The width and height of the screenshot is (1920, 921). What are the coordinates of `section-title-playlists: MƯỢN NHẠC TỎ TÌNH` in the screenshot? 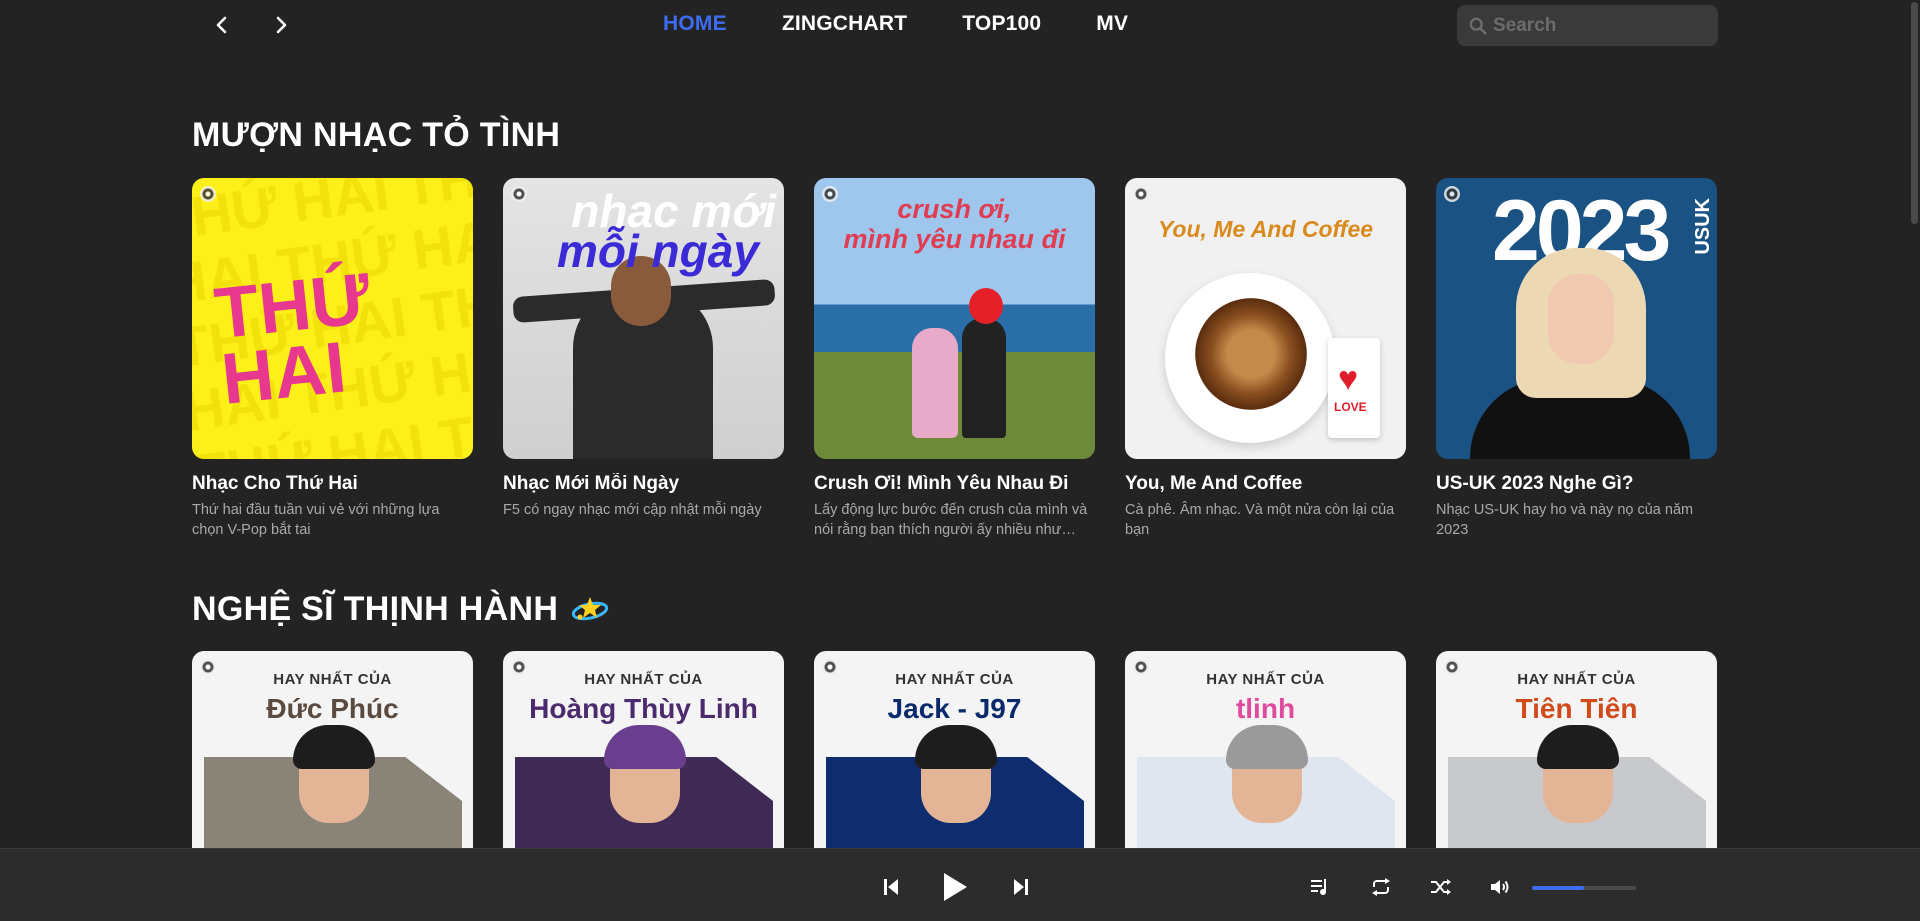 It's located at (376, 135).